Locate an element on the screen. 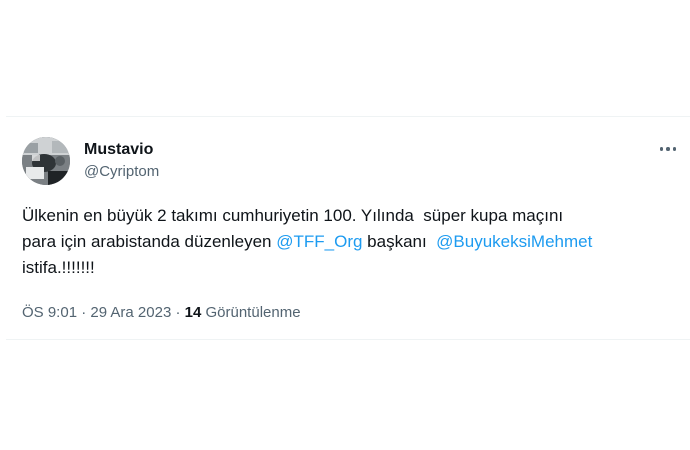 This screenshot has height=450, width=690. user-handle: @Cyriptom is located at coordinates (121, 172).